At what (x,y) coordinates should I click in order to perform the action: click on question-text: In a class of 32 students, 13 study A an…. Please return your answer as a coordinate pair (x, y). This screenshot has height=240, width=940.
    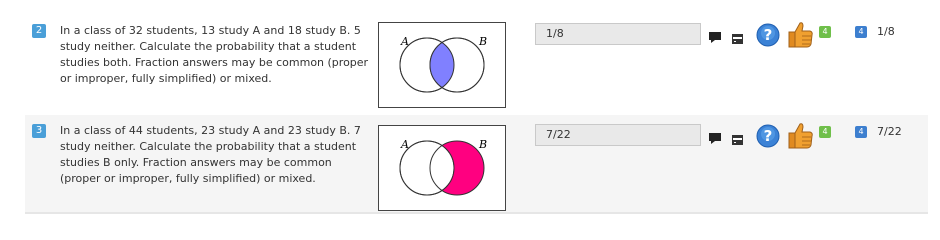
    Looking at the image, I should click on (214, 54).